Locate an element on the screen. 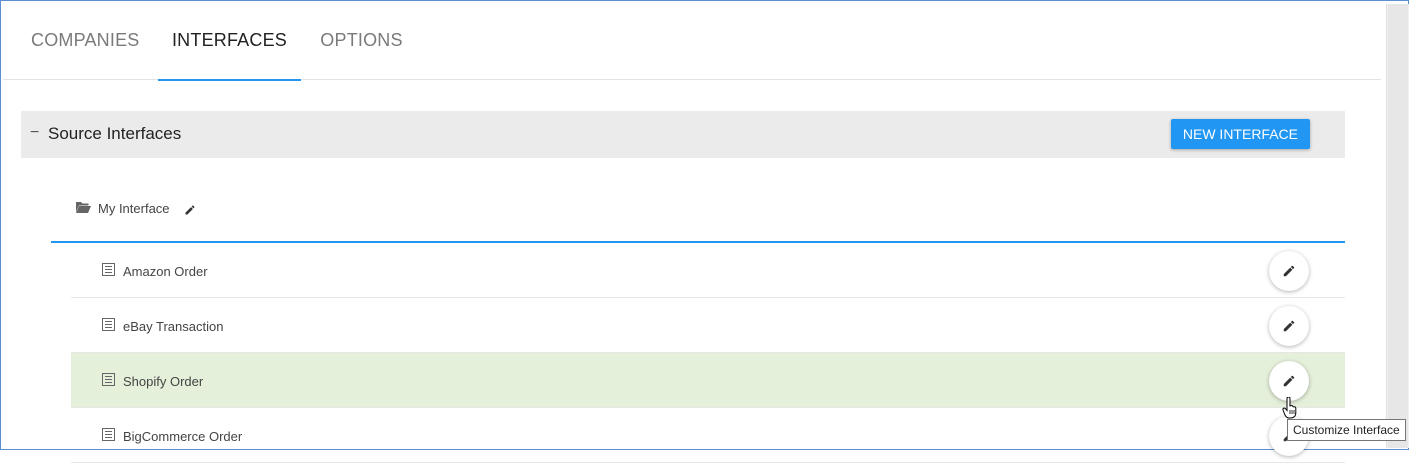  interface-group-row: My Interface is located at coordinates (698, 214).